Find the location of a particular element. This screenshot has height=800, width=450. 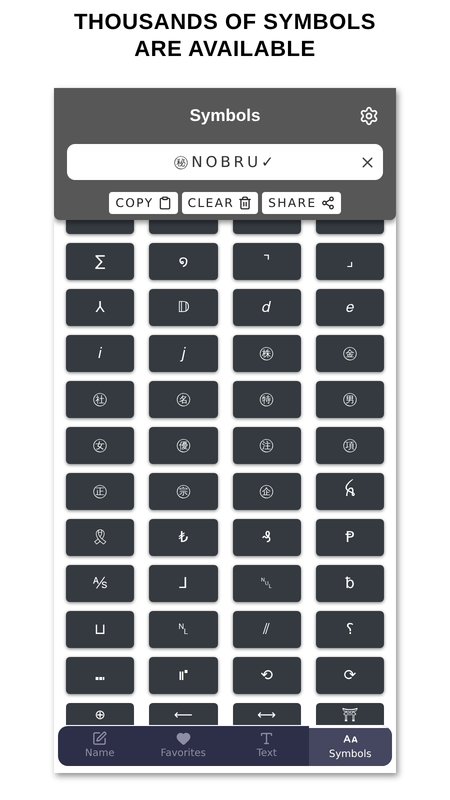

headline: THOUSANDS OF SYMBOLS is located at coordinates (225, 21).